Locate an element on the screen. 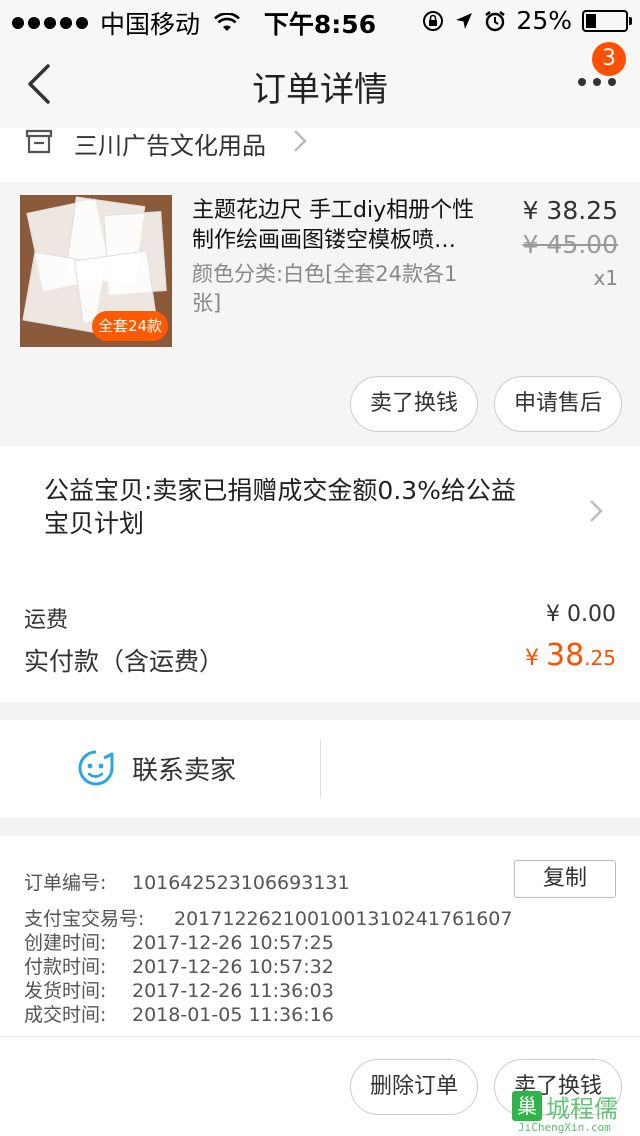 This screenshot has width=640, height=1136. paid-time-row: 付款时间: 2017-12-26 10:57:32 is located at coordinates (179, 965).